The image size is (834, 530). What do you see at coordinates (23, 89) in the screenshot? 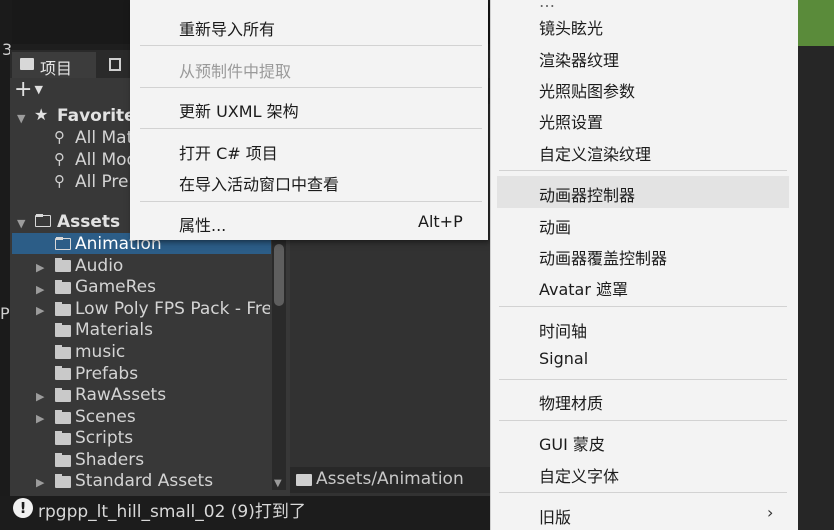
I see `plus-icon: +` at bounding box center [23, 89].